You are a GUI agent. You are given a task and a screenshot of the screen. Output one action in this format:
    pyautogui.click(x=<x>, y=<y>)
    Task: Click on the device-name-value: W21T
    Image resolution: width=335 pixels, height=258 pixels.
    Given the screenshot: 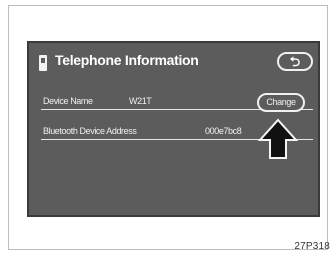 What is the action you would take?
    pyautogui.click(x=140, y=101)
    